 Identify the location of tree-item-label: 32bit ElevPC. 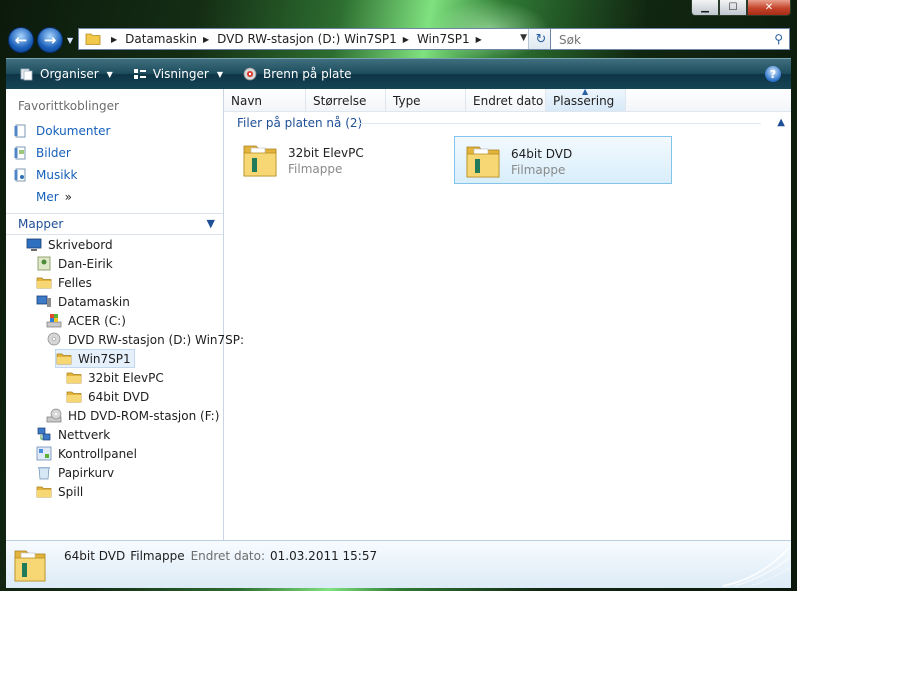
(126, 377).